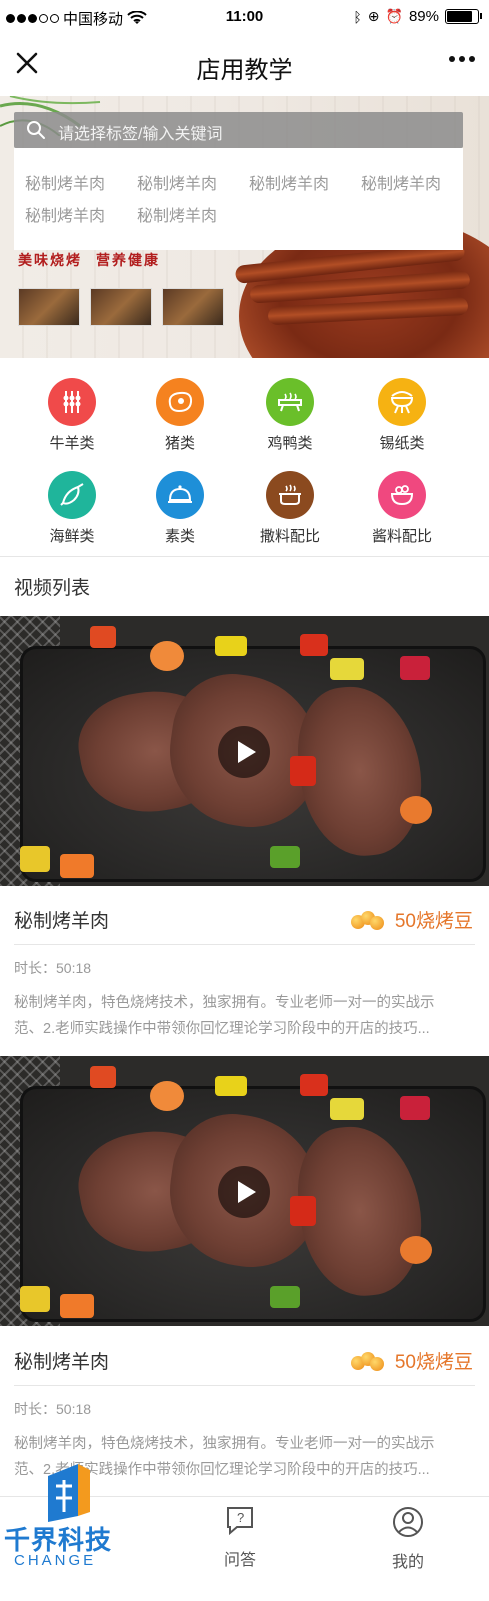 Image resolution: width=489 pixels, height=1601 pixels. Describe the element at coordinates (394, 16) in the screenshot. I see `alarm-icon: ⏰` at that location.